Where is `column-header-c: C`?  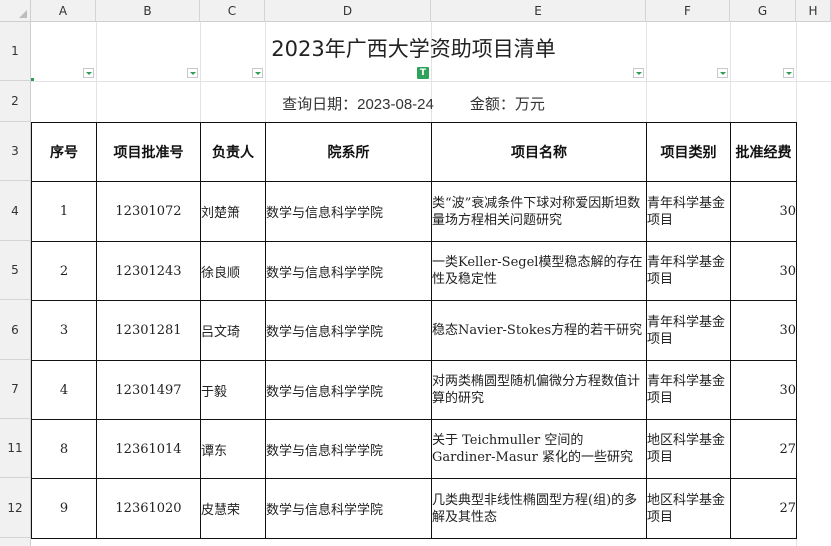 column-header-c: C is located at coordinates (232, 11).